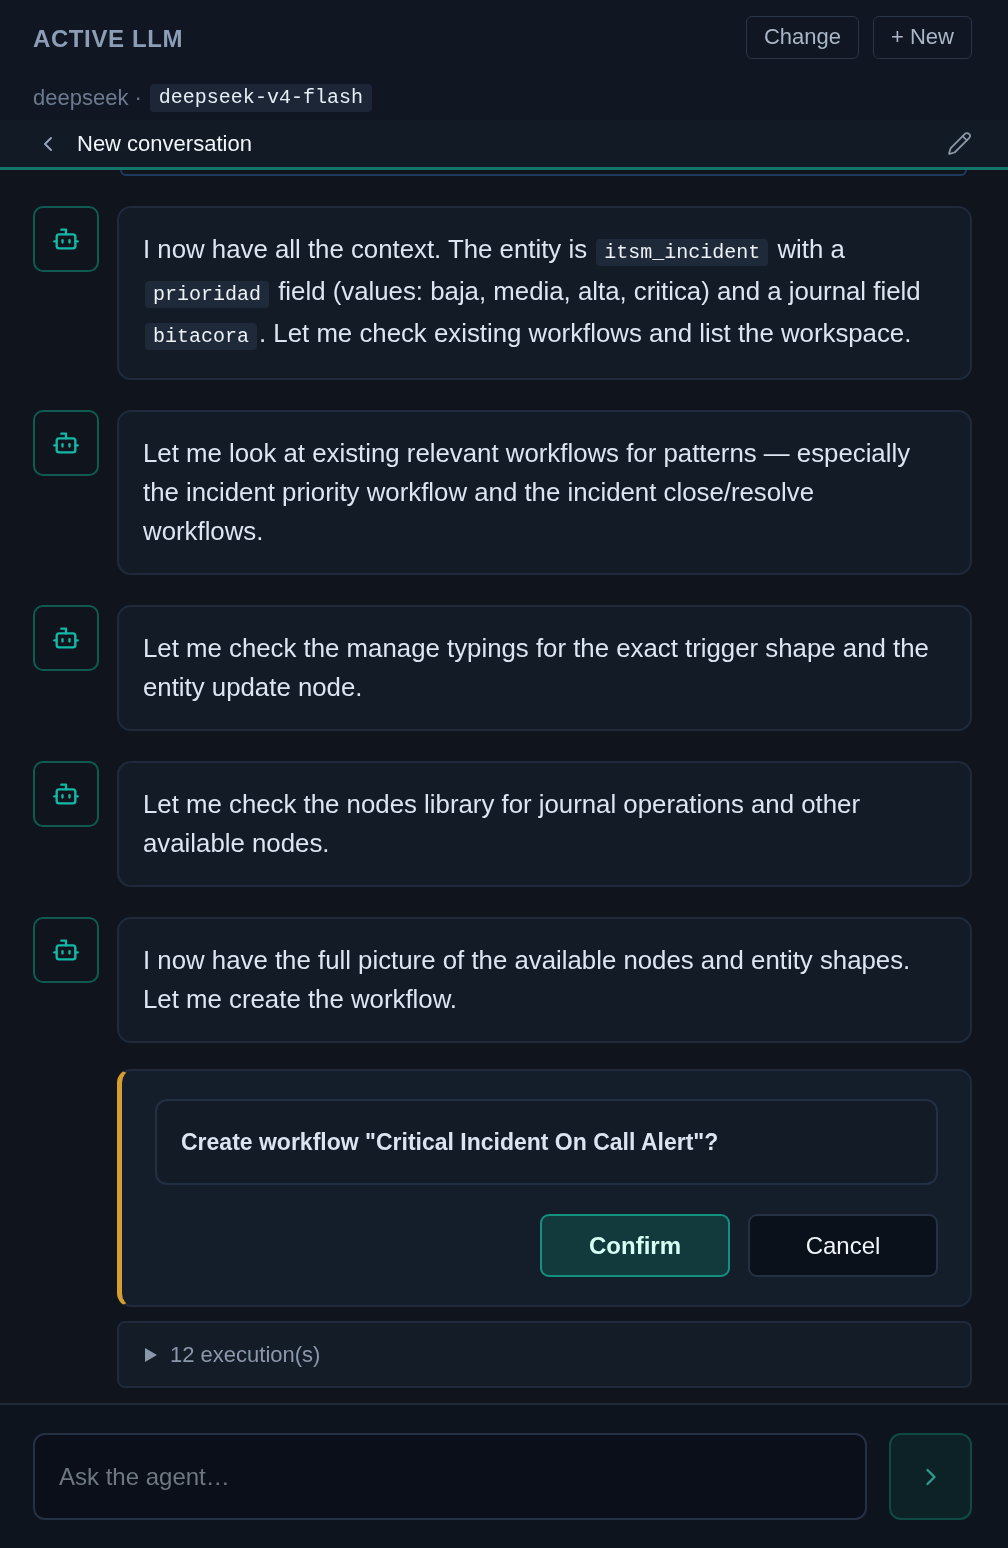  What do you see at coordinates (802, 37) in the screenshot?
I see `change-button: Change` at bounding box center [802, 37].